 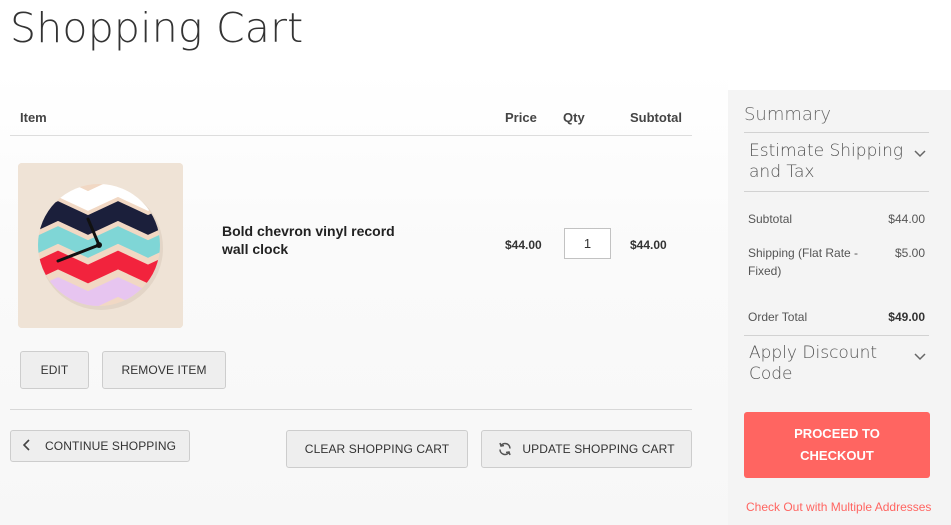 What do you see at coordinates (351, 118) in the screenshot?
I see `table-header: Item Price Qty Subtotal` at bounding box center [351, 118].